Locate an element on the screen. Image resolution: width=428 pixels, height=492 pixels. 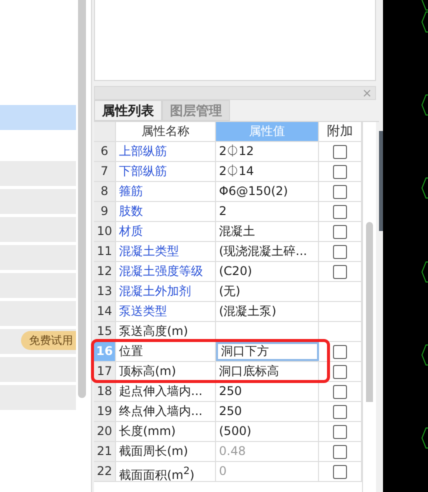
property-name: 截面周长(m) is located at coordinates (166, 451).